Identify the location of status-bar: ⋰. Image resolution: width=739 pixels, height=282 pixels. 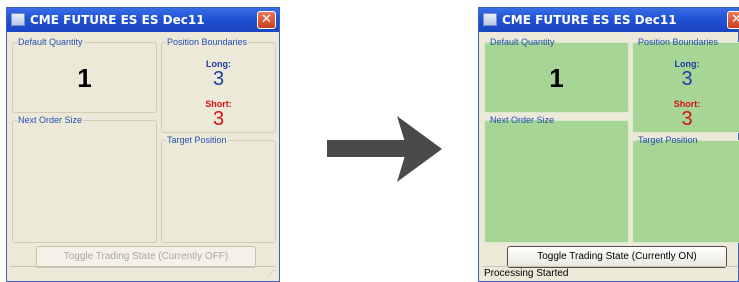
(143, 273).